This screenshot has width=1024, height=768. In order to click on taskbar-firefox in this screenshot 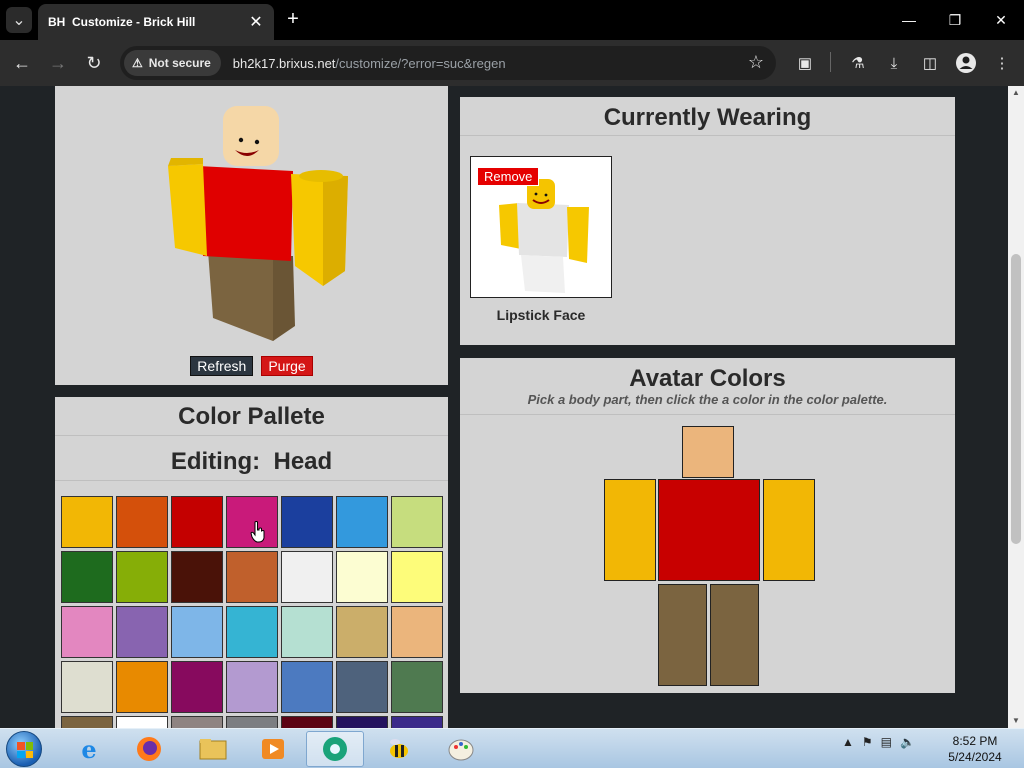, I will do `click(149, 749)`.